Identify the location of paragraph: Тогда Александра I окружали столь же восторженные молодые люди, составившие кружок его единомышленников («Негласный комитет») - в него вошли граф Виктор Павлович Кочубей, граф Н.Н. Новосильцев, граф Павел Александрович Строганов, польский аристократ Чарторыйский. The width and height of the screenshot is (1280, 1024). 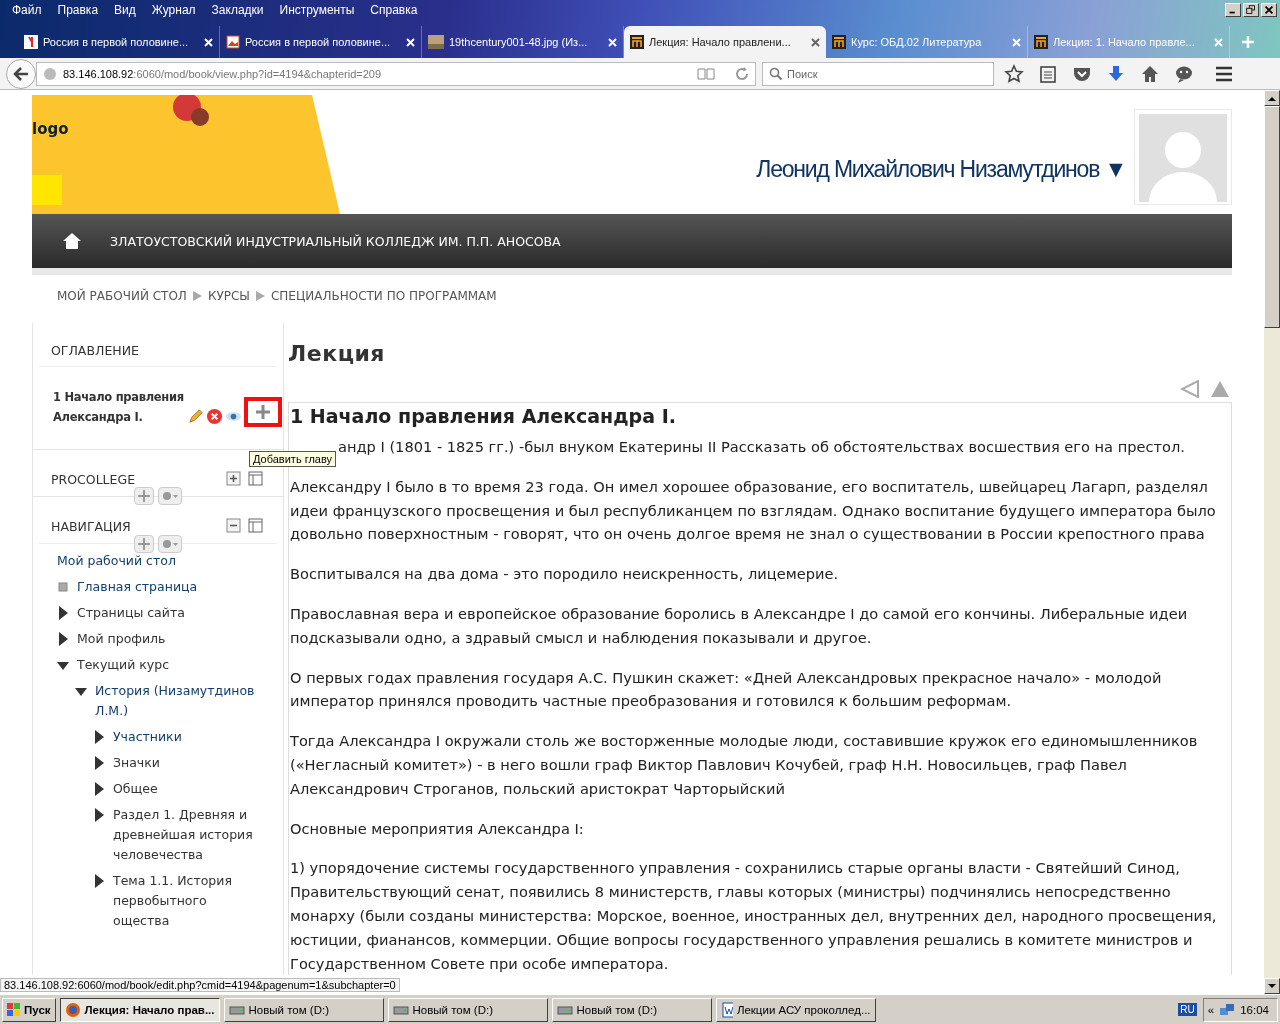
(744, 765).